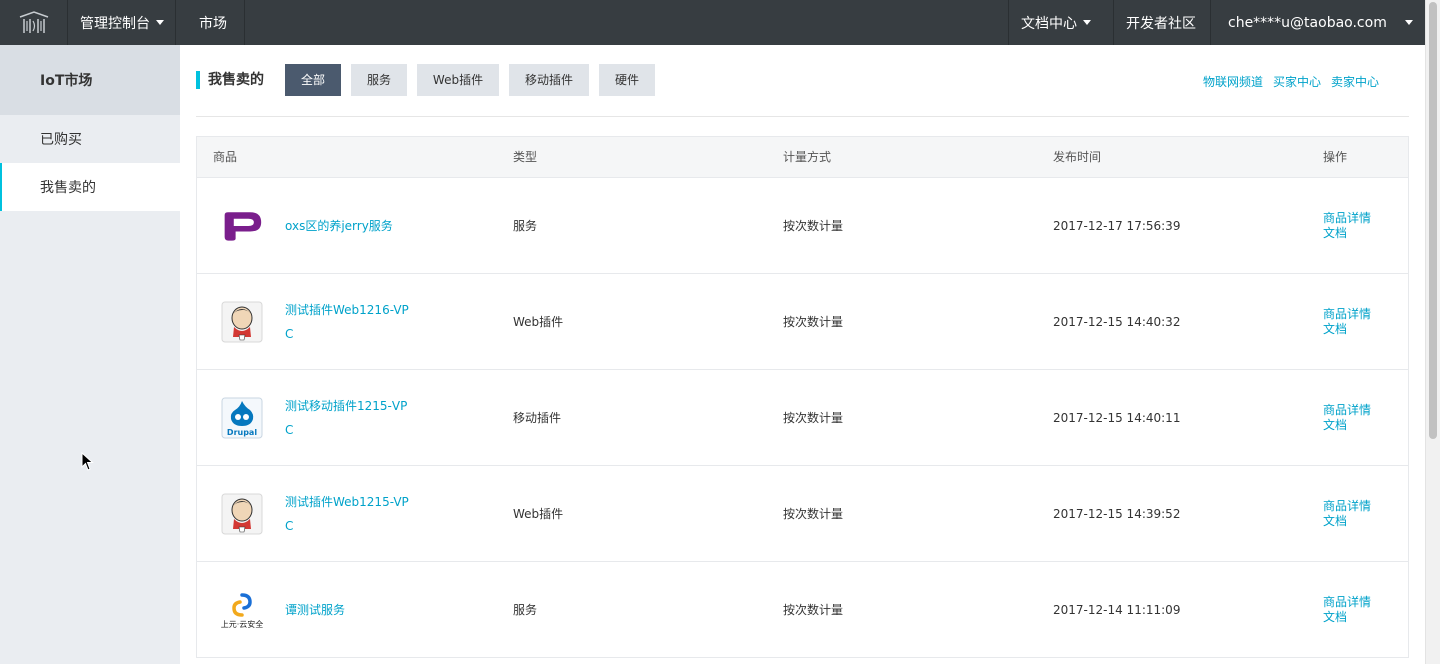 This screenshot has height=664, width=1440. What do you see at coordinates (313, 80) in the screenshot?
I see `tab-all: 全部` at bounding box center [313, 80].